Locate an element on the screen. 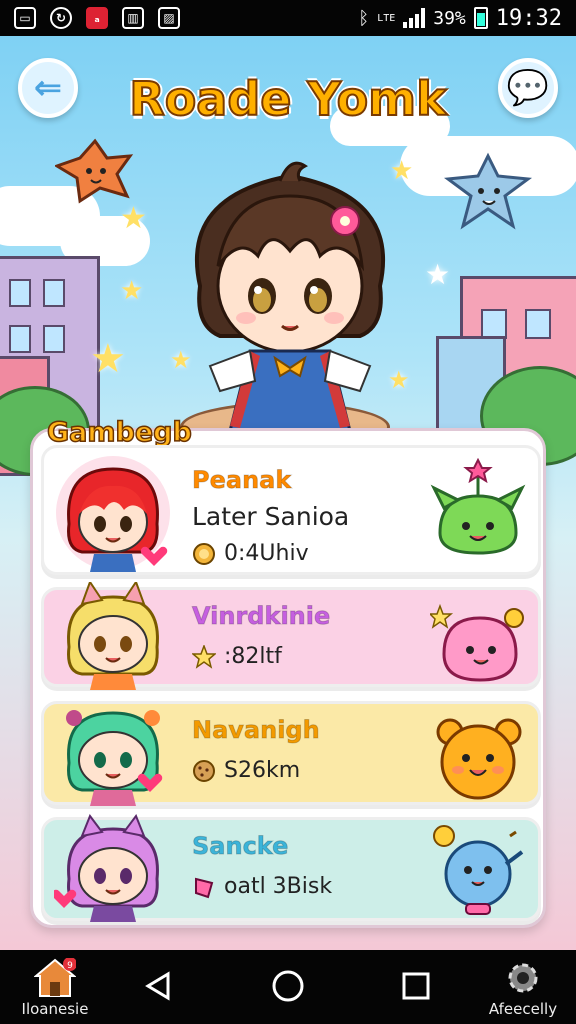 This screenshot has width=576, height=1024. green-slime-icon is located at coordinates (478, 506).